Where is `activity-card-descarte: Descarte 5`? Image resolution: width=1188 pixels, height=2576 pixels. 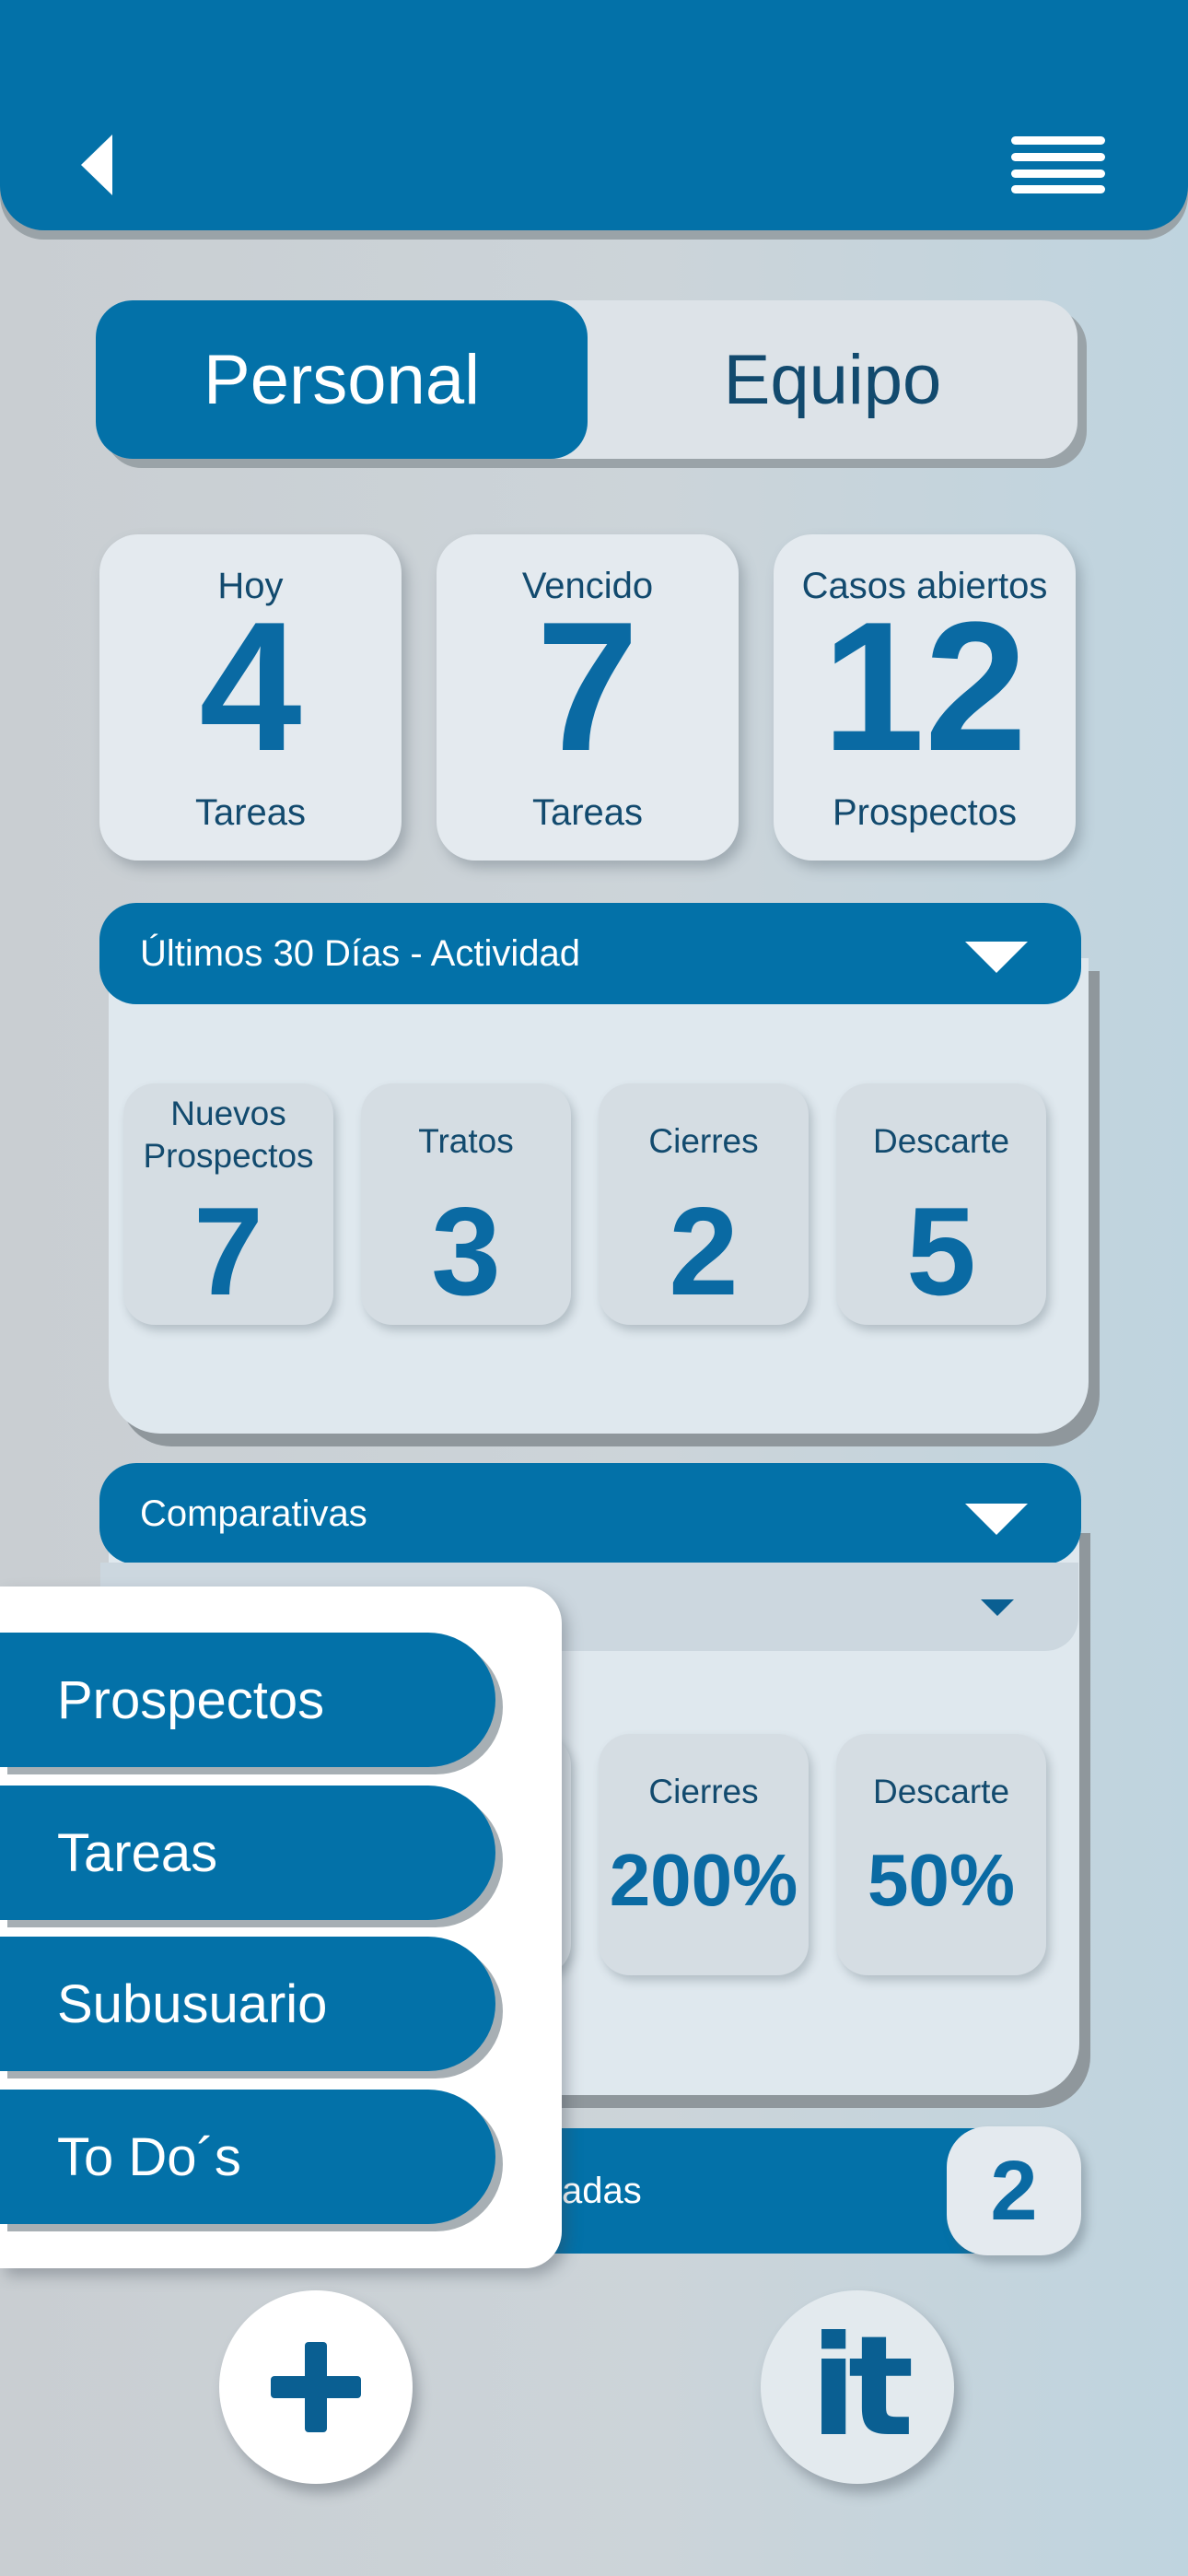
activity-card-descarte: Descarte 5 is located at coordinates (941, 1204).